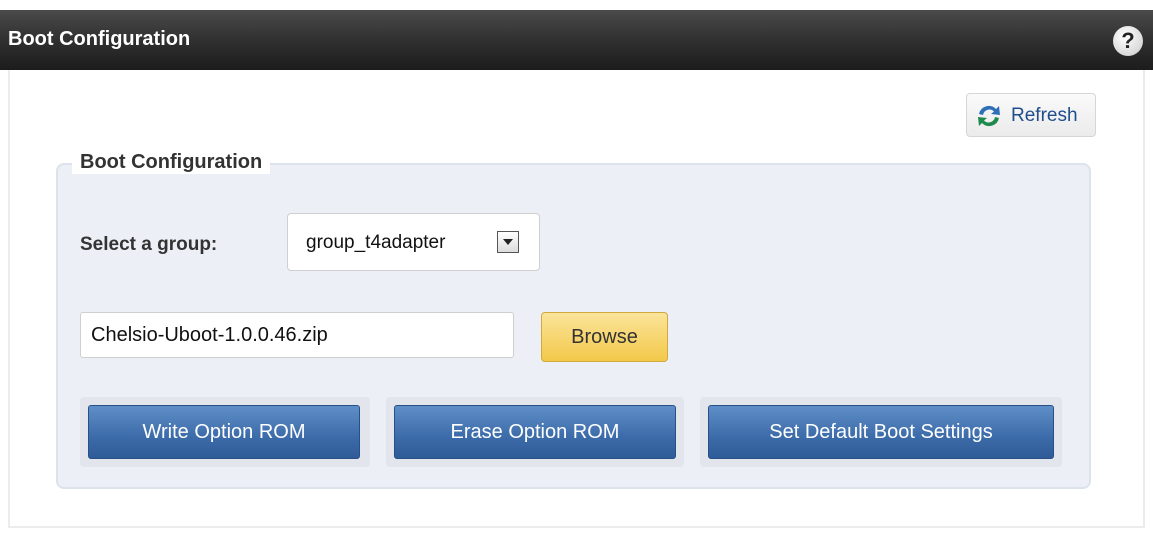 The image size is (1153, 533). I want to click on page-title: Boot Configuration, so click(99, 39).